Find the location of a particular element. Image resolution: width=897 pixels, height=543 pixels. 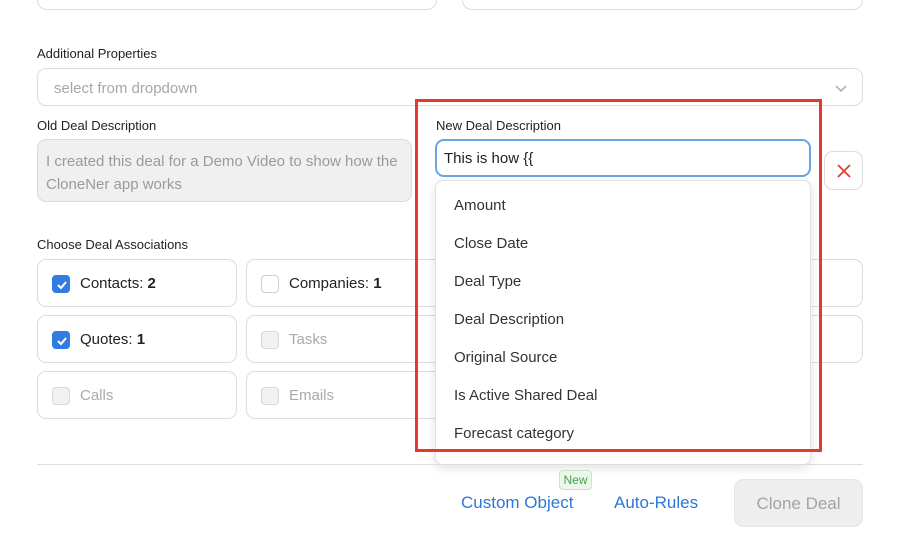

quotes-checkbox is located at coordinates (61, 340).